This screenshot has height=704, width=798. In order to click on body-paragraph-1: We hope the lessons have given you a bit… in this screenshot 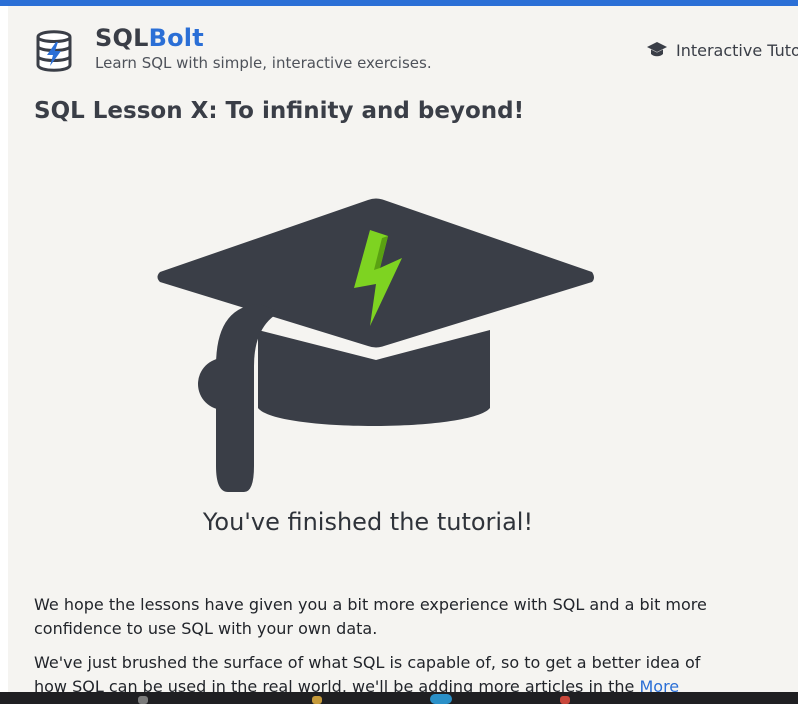, I will do `click(370, 616)`.